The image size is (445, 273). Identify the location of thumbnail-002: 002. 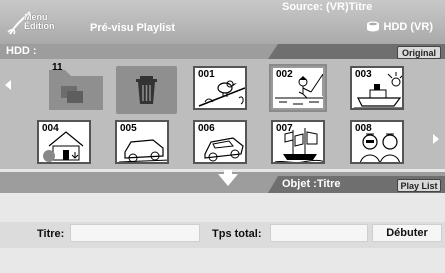
(298, 88).